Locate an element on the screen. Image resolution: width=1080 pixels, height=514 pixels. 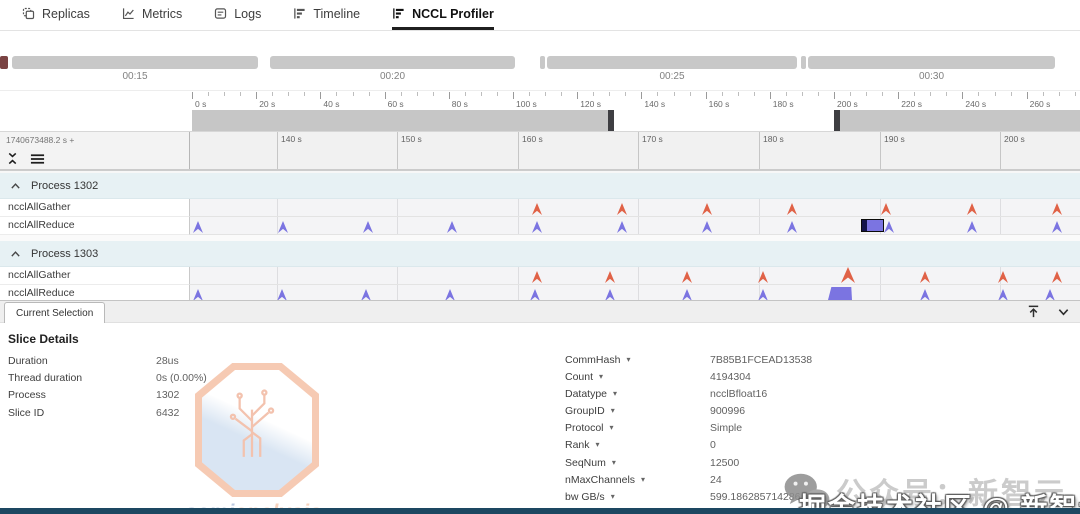
tab-label: Metrics is located at coordinates (162, 13).